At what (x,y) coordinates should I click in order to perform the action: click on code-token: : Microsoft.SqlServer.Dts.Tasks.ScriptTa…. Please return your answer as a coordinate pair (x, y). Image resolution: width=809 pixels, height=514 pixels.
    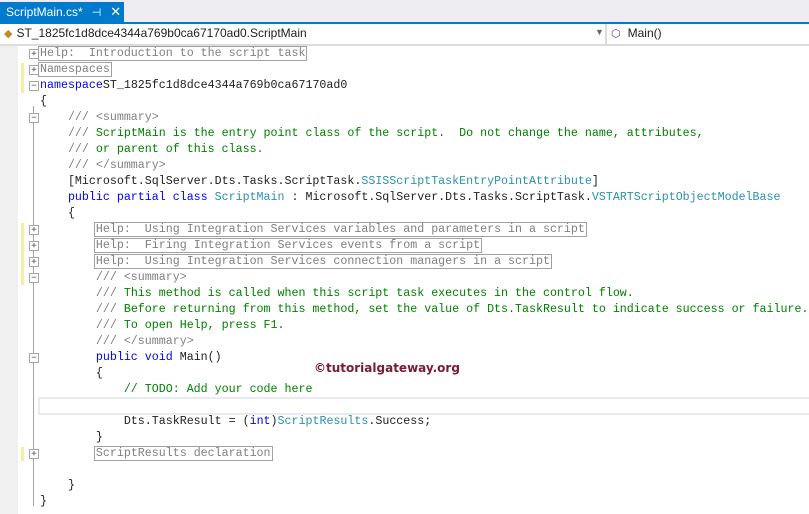
    Looking at the image, I should click on (438, 197).